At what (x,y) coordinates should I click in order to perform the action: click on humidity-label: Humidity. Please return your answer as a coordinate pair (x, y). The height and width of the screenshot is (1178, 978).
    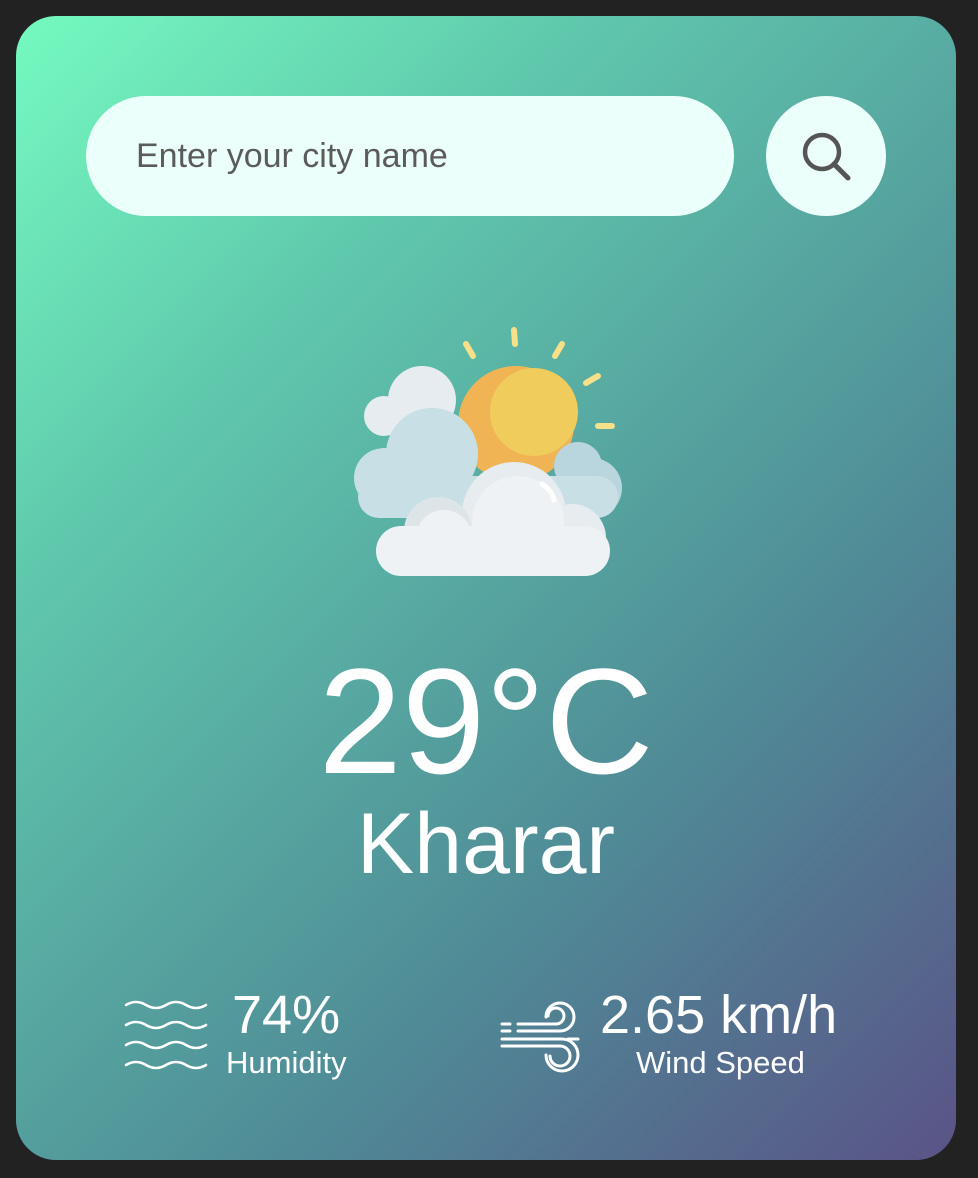
    Looking at the image, I should click on (286, 1062).